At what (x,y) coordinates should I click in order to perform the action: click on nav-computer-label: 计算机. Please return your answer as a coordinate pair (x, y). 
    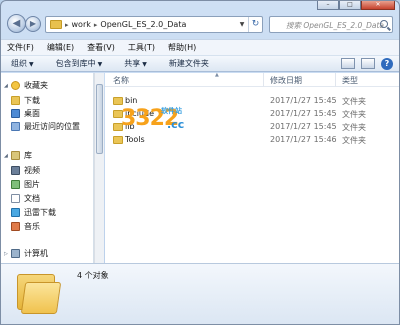
    Looking at the image, I should click on (36, 253).